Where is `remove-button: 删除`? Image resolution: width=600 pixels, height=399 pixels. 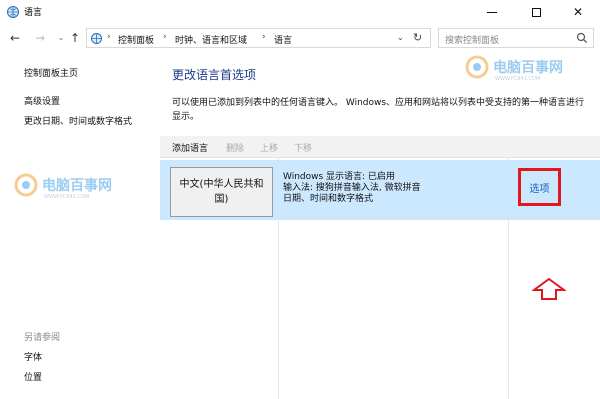 remove-button: 删除 is located at coordinates (235, 147).